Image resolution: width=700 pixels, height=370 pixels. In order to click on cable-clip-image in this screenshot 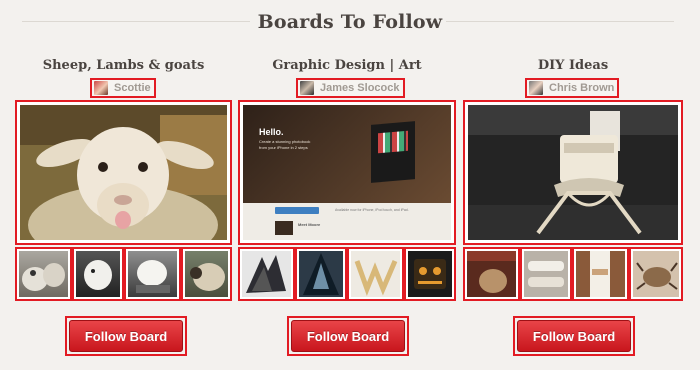, I will do `click(573, 172)`.